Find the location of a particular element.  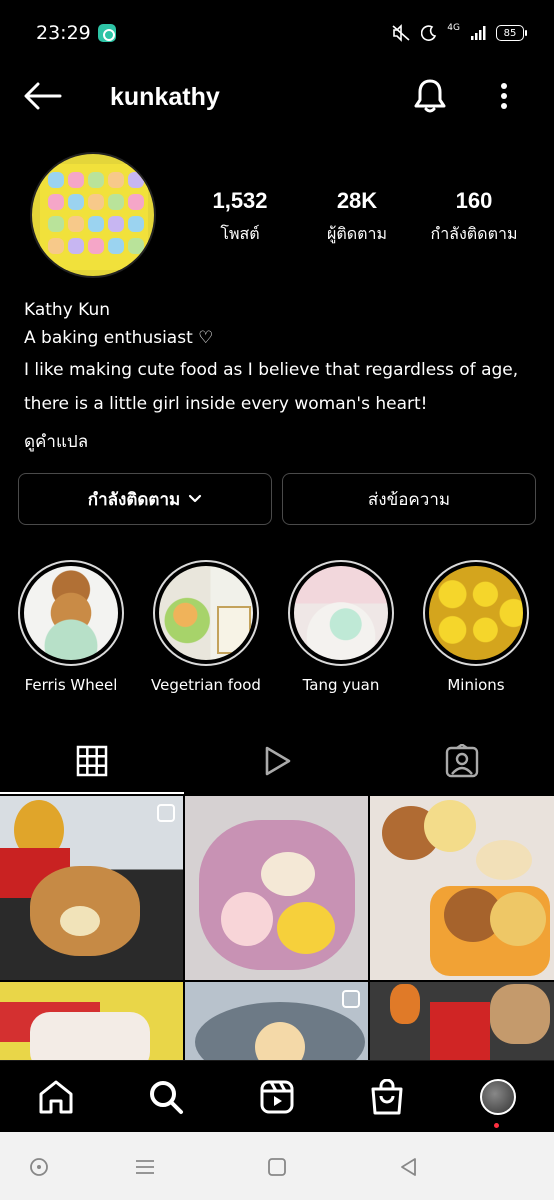

back-button is located at coordinates (43, 96).